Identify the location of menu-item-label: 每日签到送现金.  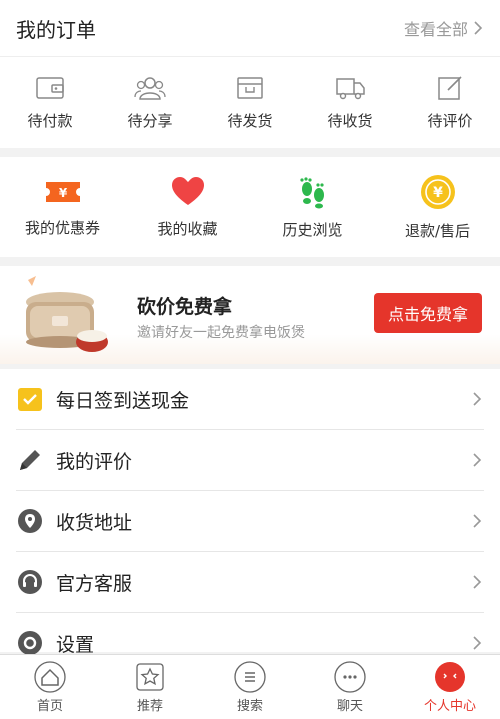
(123, 400).